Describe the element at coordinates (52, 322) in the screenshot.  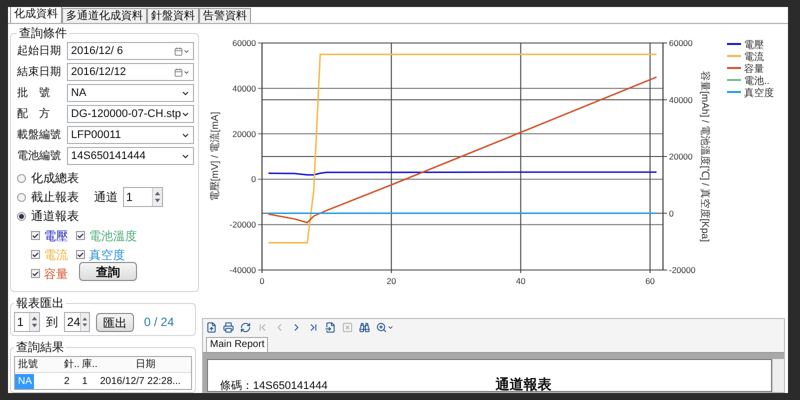
I see `field-label: 到` at that location.